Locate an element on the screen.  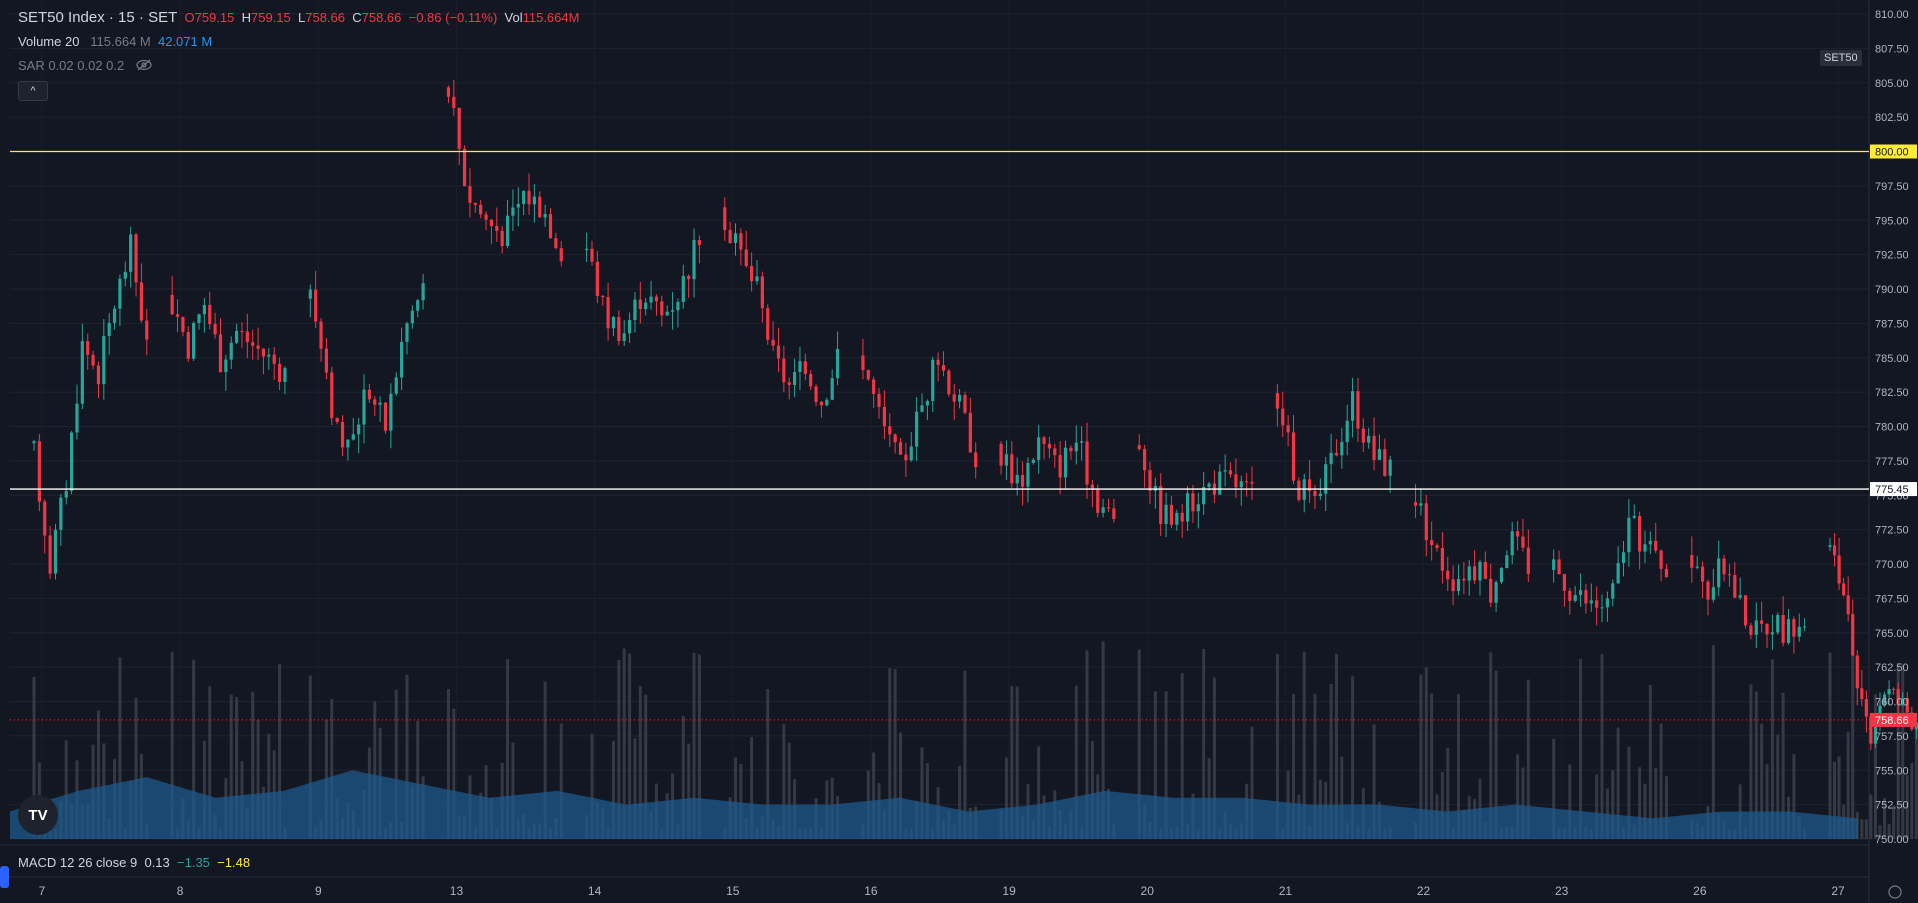
volume-legend: Volume 20 115.664 M 42.071 M is located at coordinates (115, 41).